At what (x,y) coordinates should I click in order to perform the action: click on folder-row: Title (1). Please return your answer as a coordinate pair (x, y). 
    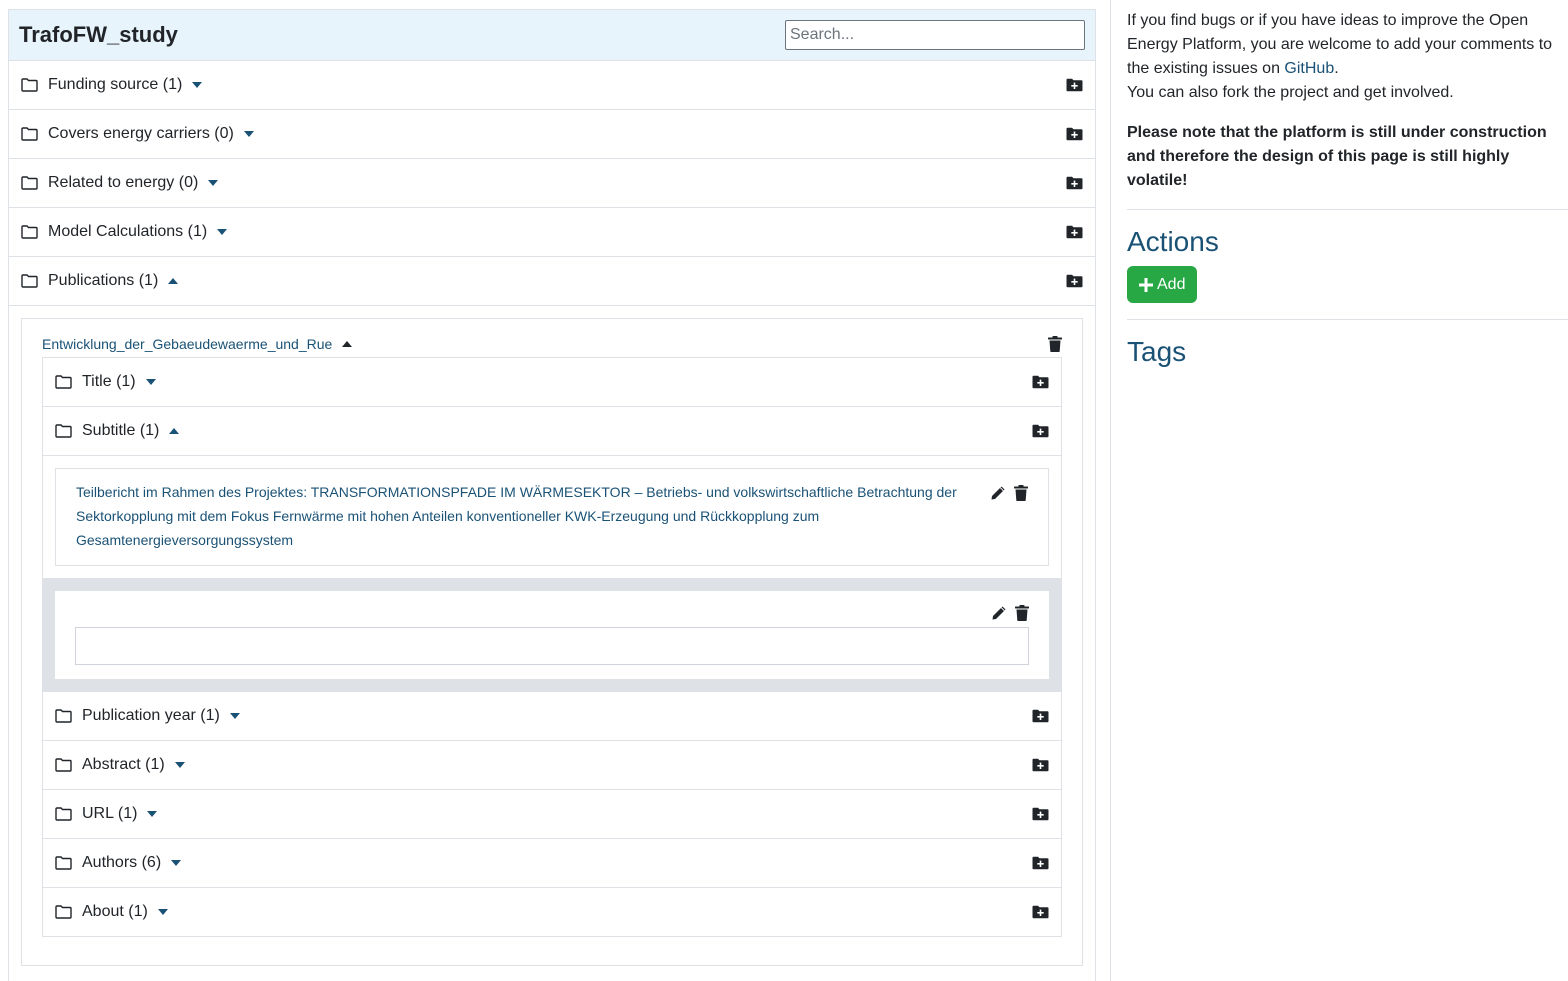
    Looking at the image, I should click on (552, 382).